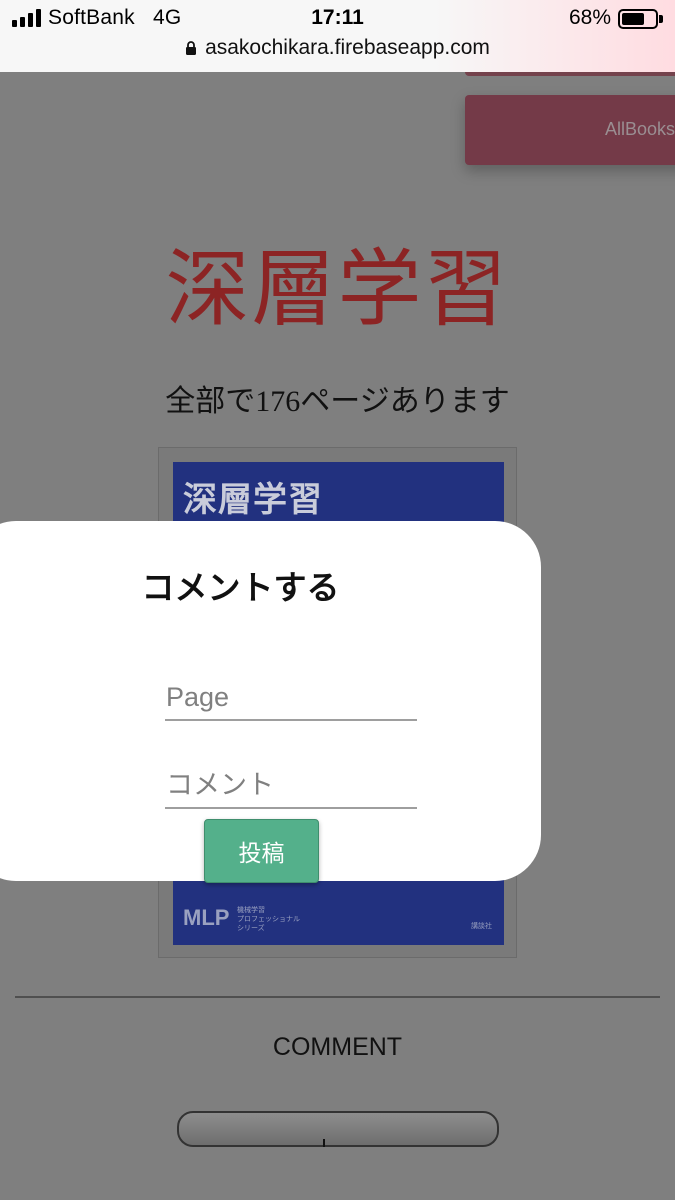 The height and width of the screenshot is (1200, 675). What do you see at coordinates (191, 48) in the screenshot?
I see `lock-icon` at bounding box center [191, 48].